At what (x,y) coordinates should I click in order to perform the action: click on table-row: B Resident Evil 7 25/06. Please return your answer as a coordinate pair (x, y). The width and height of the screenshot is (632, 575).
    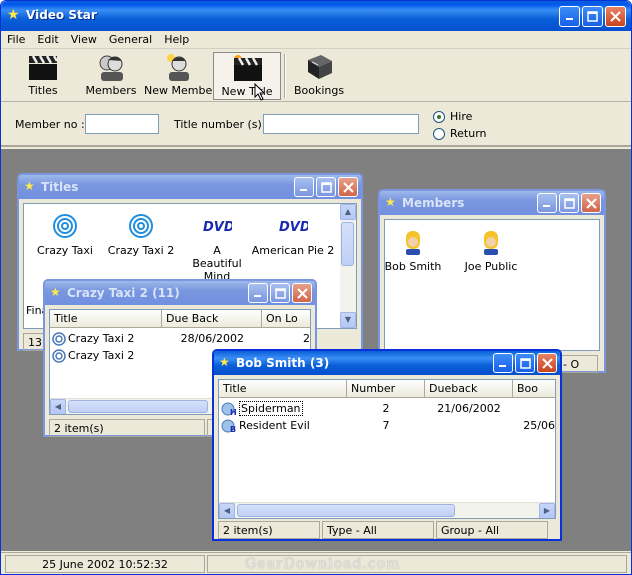
    Looking at the image, I should click on (387, 425).